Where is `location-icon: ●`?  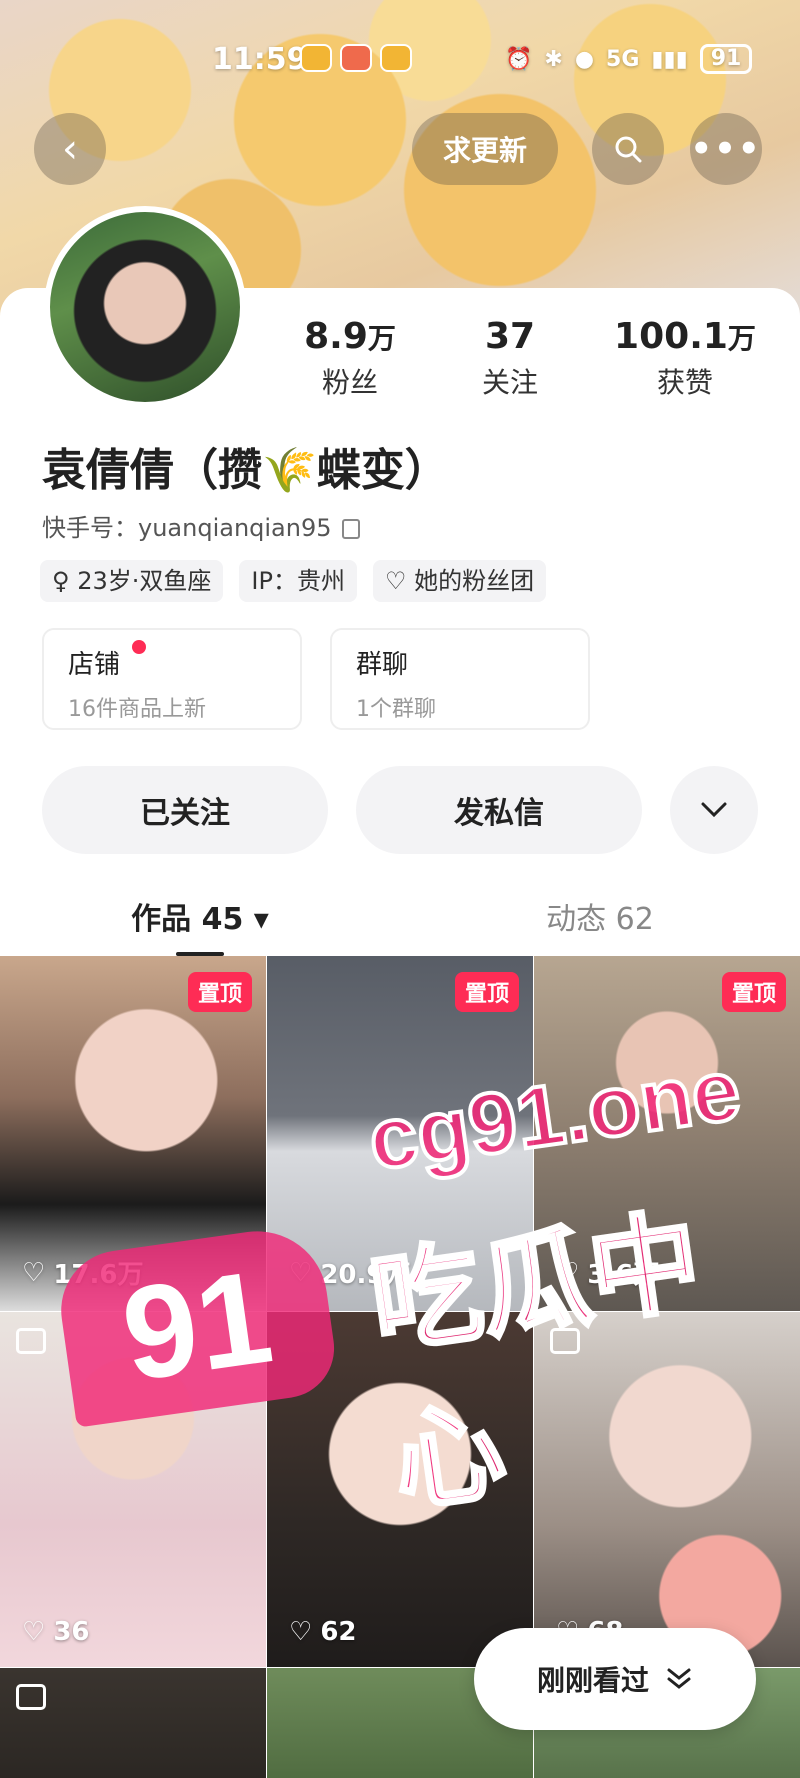
location-icon: ● is located at coordinates (584, 59).